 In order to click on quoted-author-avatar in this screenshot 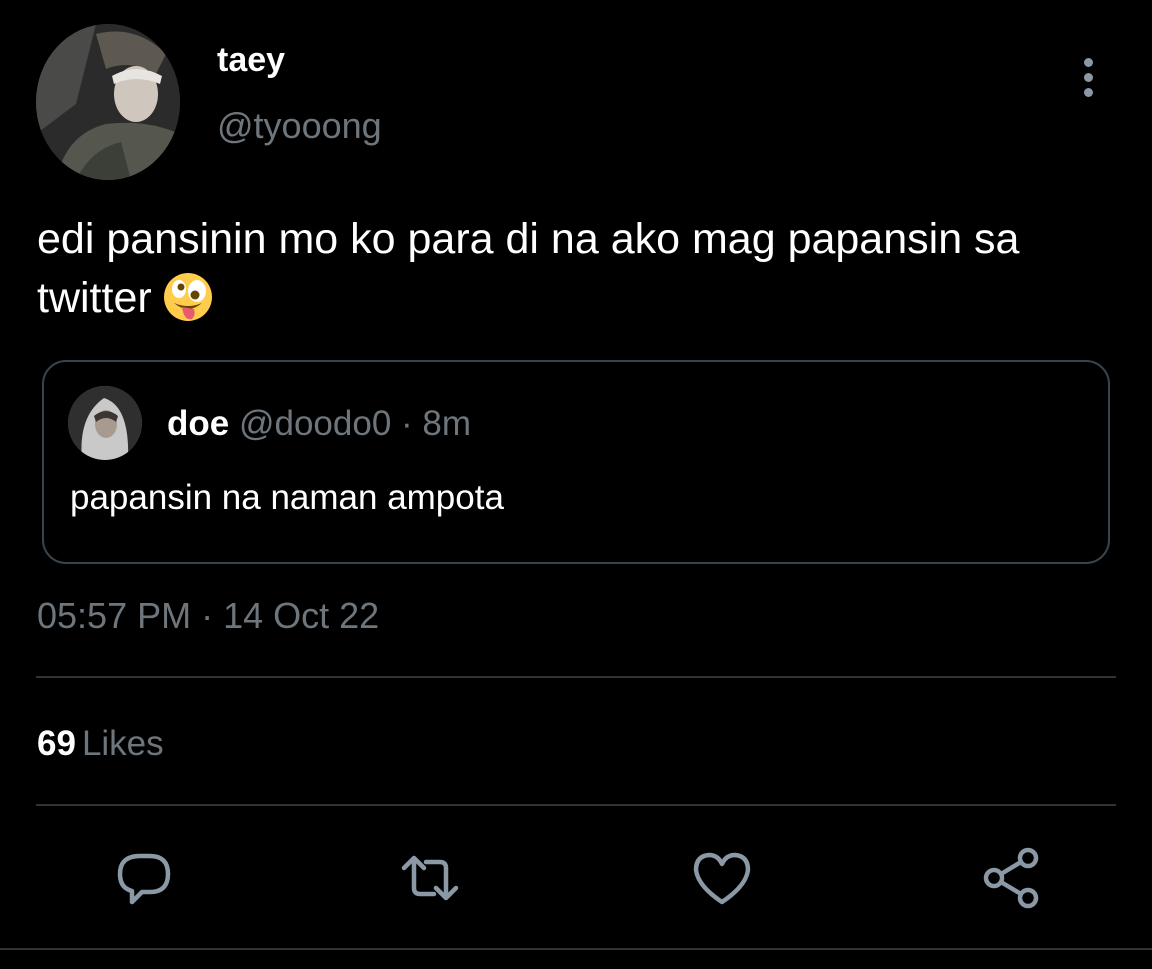, I will do `click(105, 423)`.